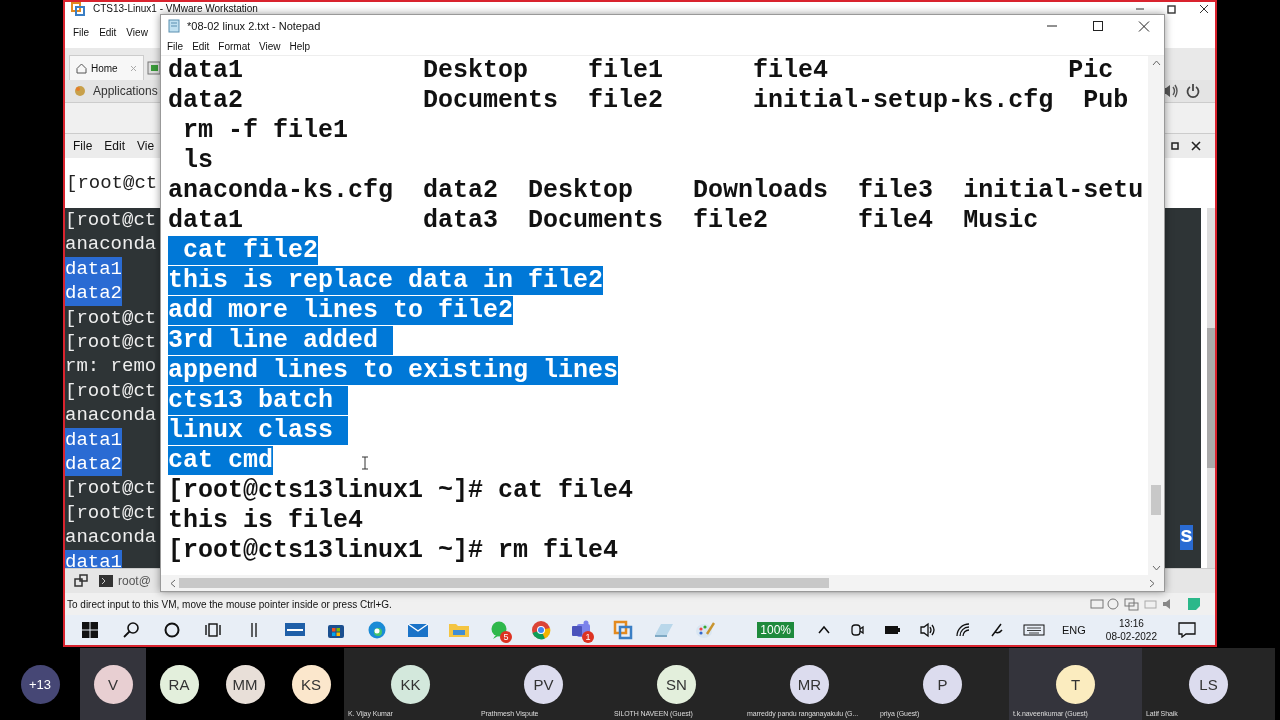 This screenshot has height=720, width=1280. What do you see at coordinates (125, 91) in the screenshot?
I see `applications-menu: Applications` at bounding box center [125, 91].